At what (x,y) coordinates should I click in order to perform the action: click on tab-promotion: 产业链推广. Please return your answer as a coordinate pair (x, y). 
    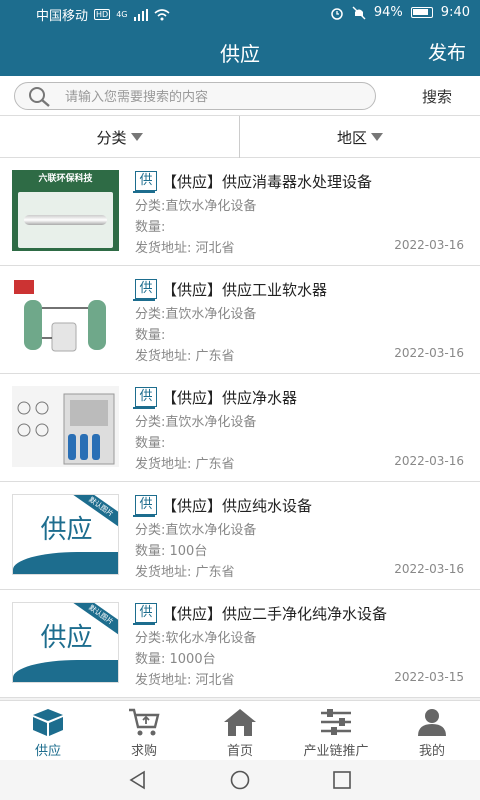
    Looking at the image, I should click on (336, 731).